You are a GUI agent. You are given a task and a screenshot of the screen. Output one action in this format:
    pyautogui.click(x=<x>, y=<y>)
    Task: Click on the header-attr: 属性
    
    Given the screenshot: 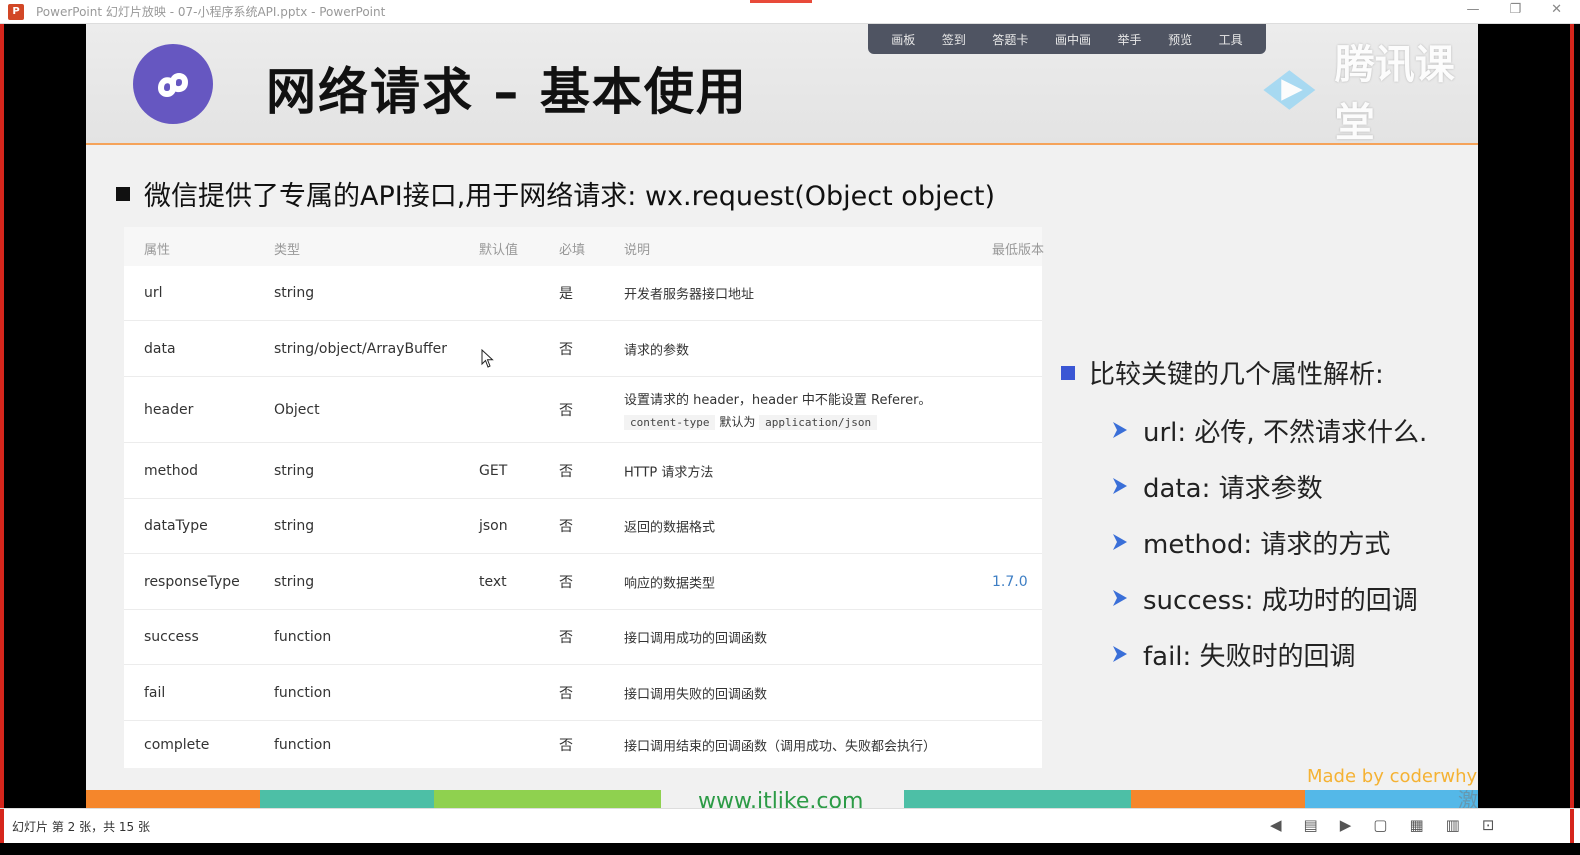 What is the action you would take?
    pyautogui.click(x=157, y=250)
    